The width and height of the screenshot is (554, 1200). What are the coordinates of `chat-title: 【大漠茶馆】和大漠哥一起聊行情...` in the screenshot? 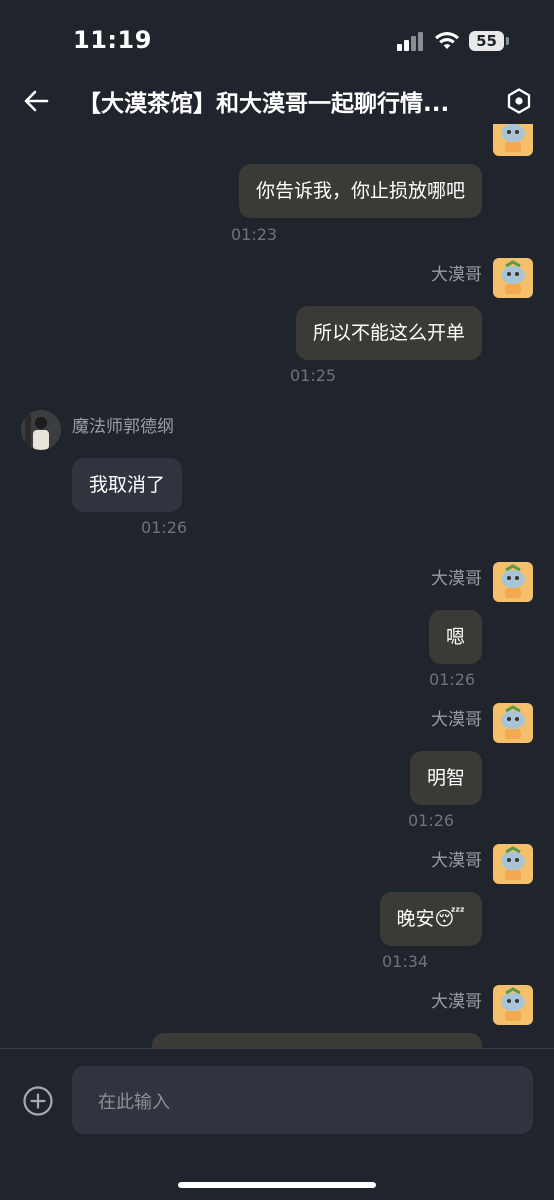 It's located at (280, 101).